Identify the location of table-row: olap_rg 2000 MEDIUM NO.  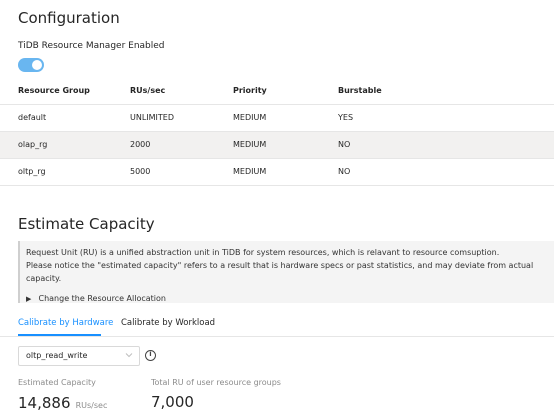
(277, 145).